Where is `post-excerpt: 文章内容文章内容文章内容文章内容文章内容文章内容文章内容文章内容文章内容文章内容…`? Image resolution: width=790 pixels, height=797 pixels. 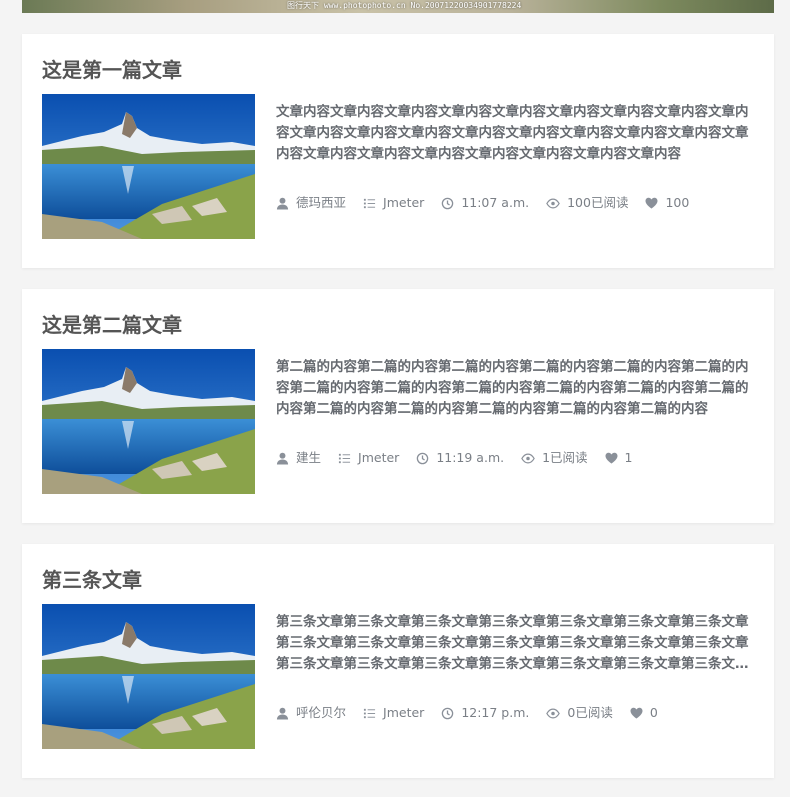
post-excerpt: 文章内容文章内容文章内容文章内容文章内容文章内容文章内容文章内容文章内容文章内容… is located at coordinates (512, 133).